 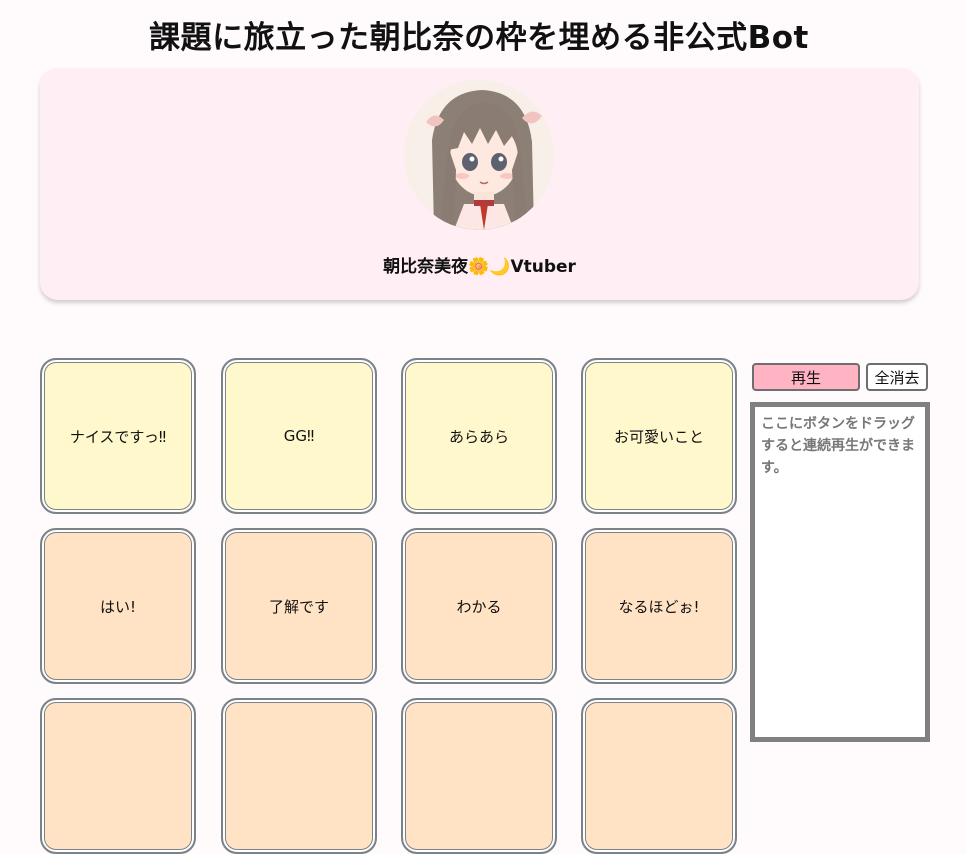 What do you see at coordinates (479, 38) in the screenshot?
I see `page-title: 課題に旅立った朝比奈の枠を埋める非公式Bot` at bounding box center [479, 38].